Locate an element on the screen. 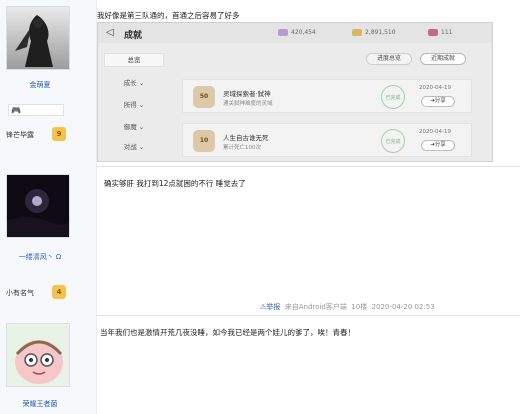  achievement-card-2: 10 人生自古谁无死 累计死亡100次 已完成 2020-04-19 ➜分享 is located at coordinates (327, 140).